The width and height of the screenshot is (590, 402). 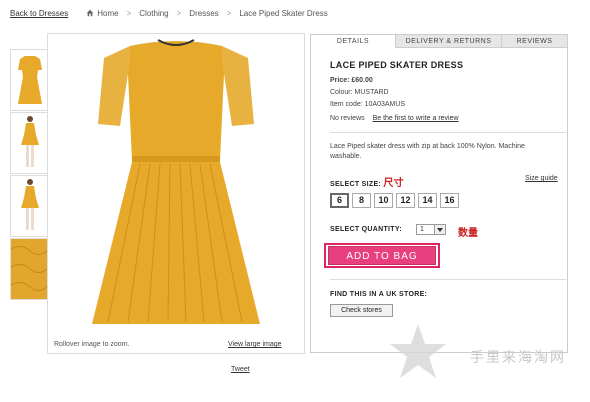 What do you see at coordinates (397, 65) in the screenshot?
I see `product-title: LACE PIPED SKATER DRESS` at bounding box center [397, 65].